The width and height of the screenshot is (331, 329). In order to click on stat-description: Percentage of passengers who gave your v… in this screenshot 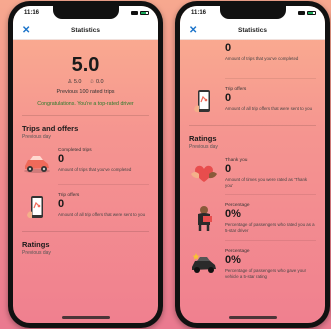, I will do `click(266, 273)`.